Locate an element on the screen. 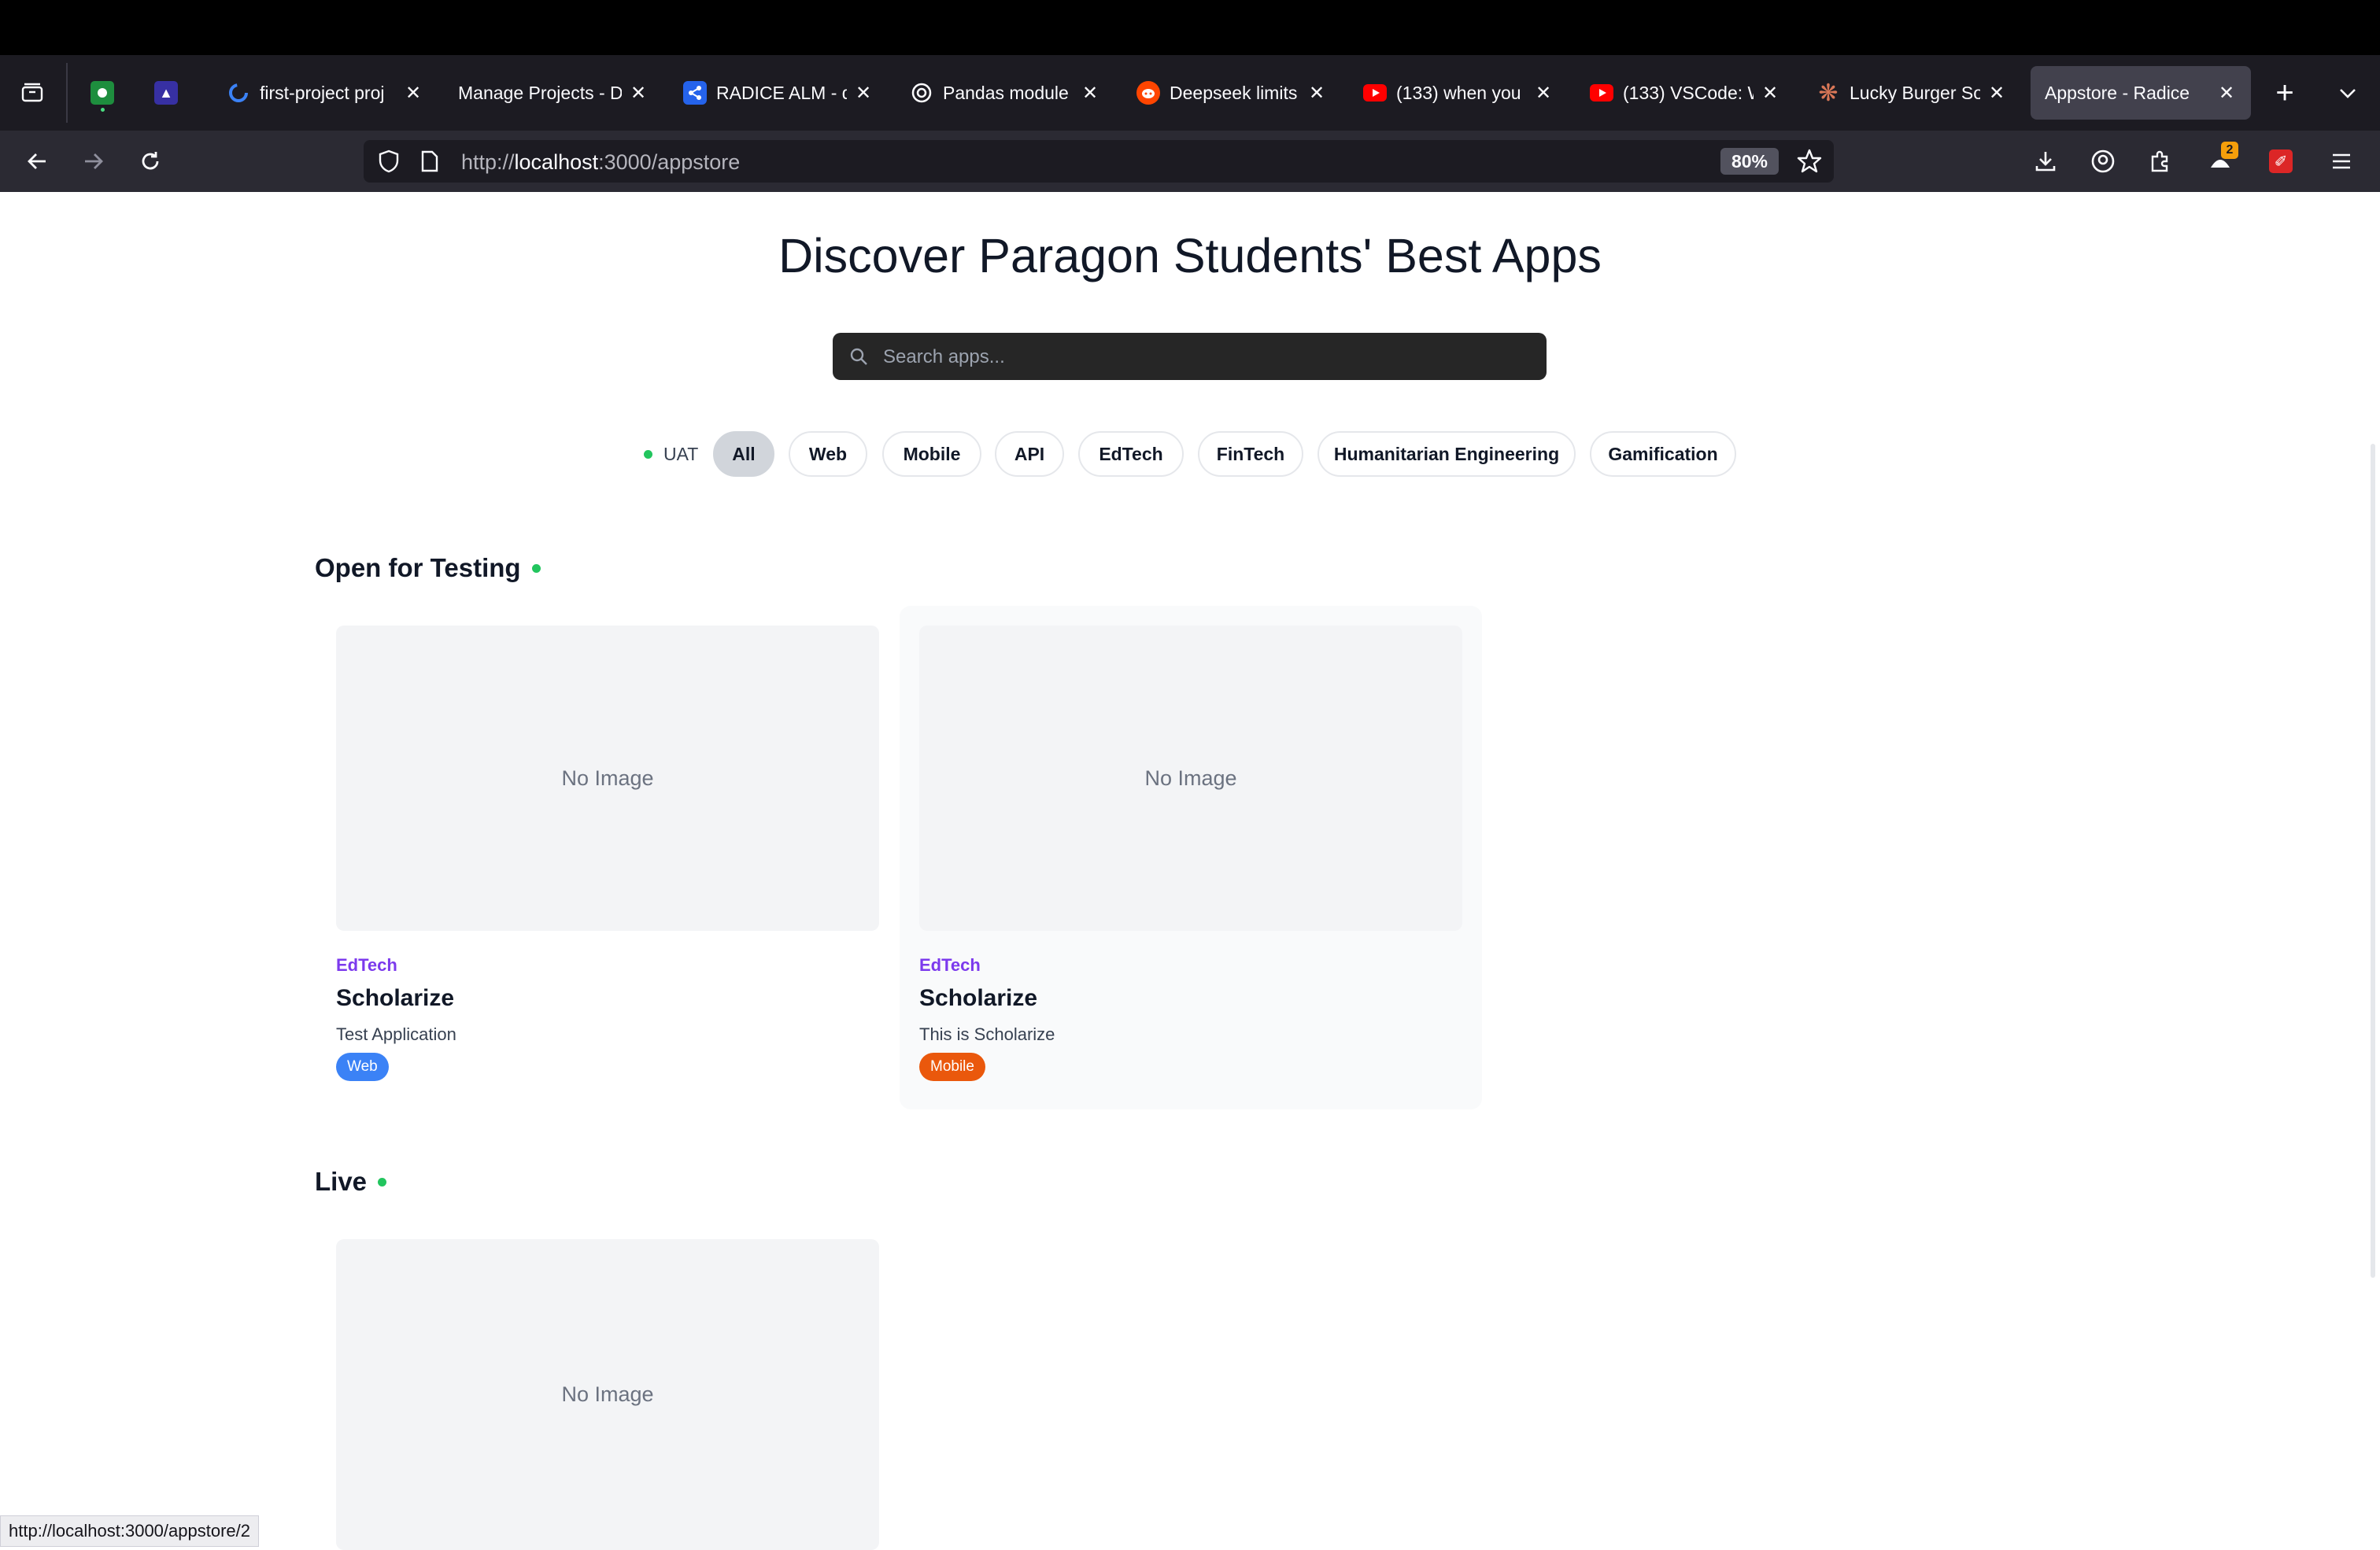 The image size is (2380, 1550). openai-icon is located at coordinates (921, 93).